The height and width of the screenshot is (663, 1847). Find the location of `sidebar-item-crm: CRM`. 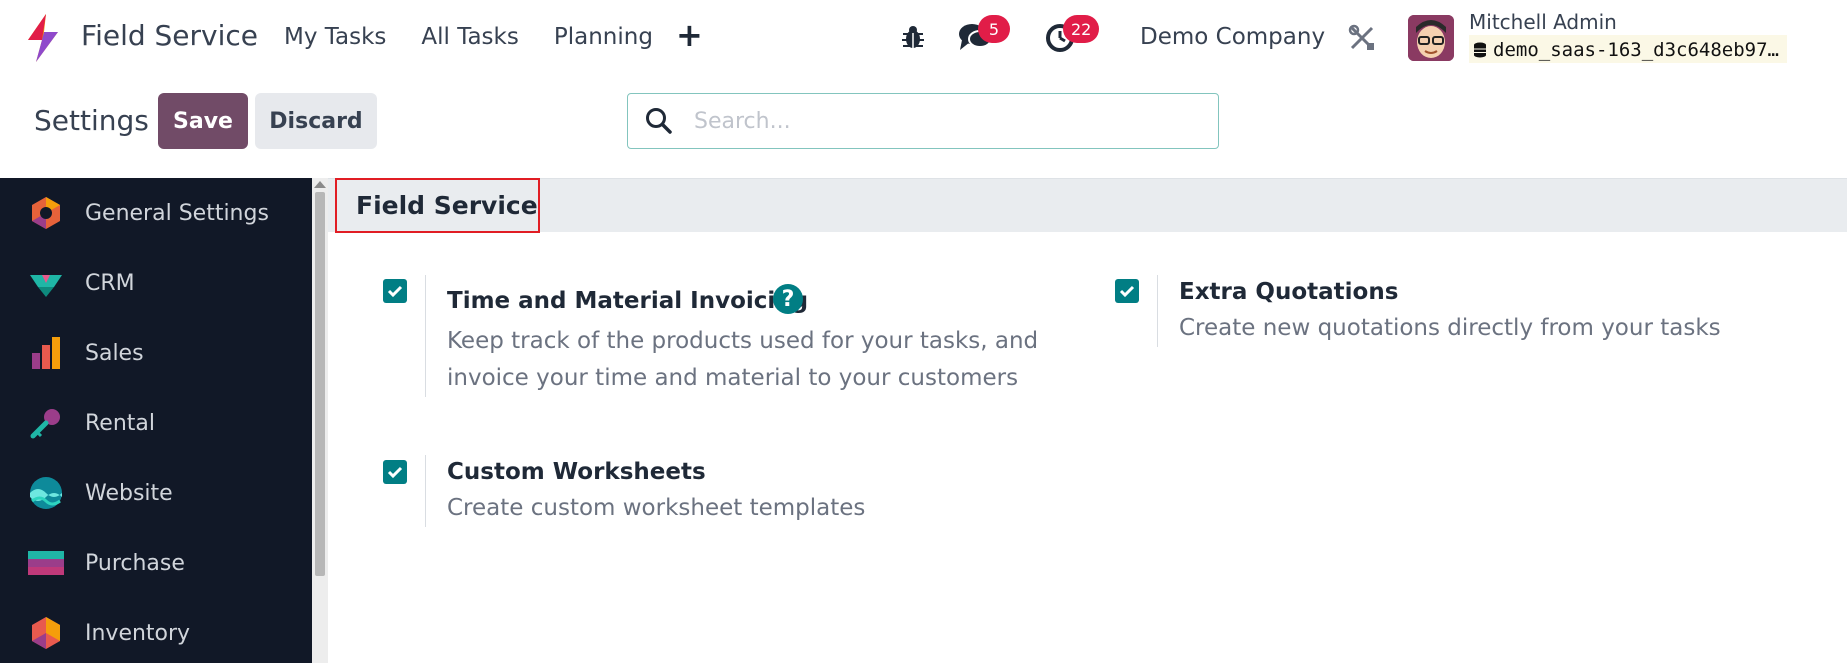

sidebar-item-crm: CRM is located at coordinates (156, 283).